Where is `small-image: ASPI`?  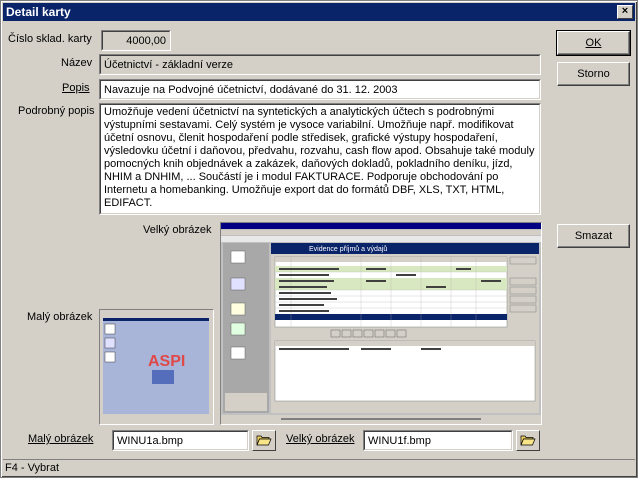
small-image: ASPI is located at coordinates (156, 367).